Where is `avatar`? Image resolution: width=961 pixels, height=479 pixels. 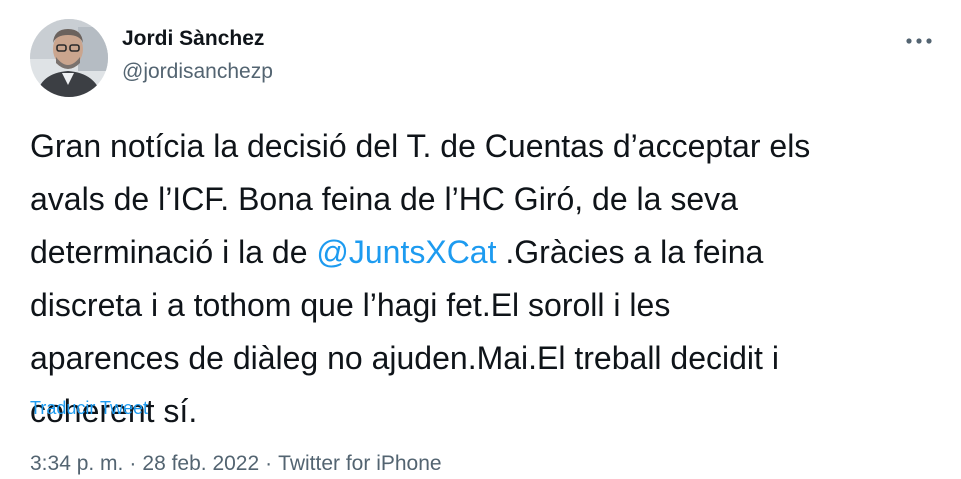
avatar is located at coordinates (69, 58).